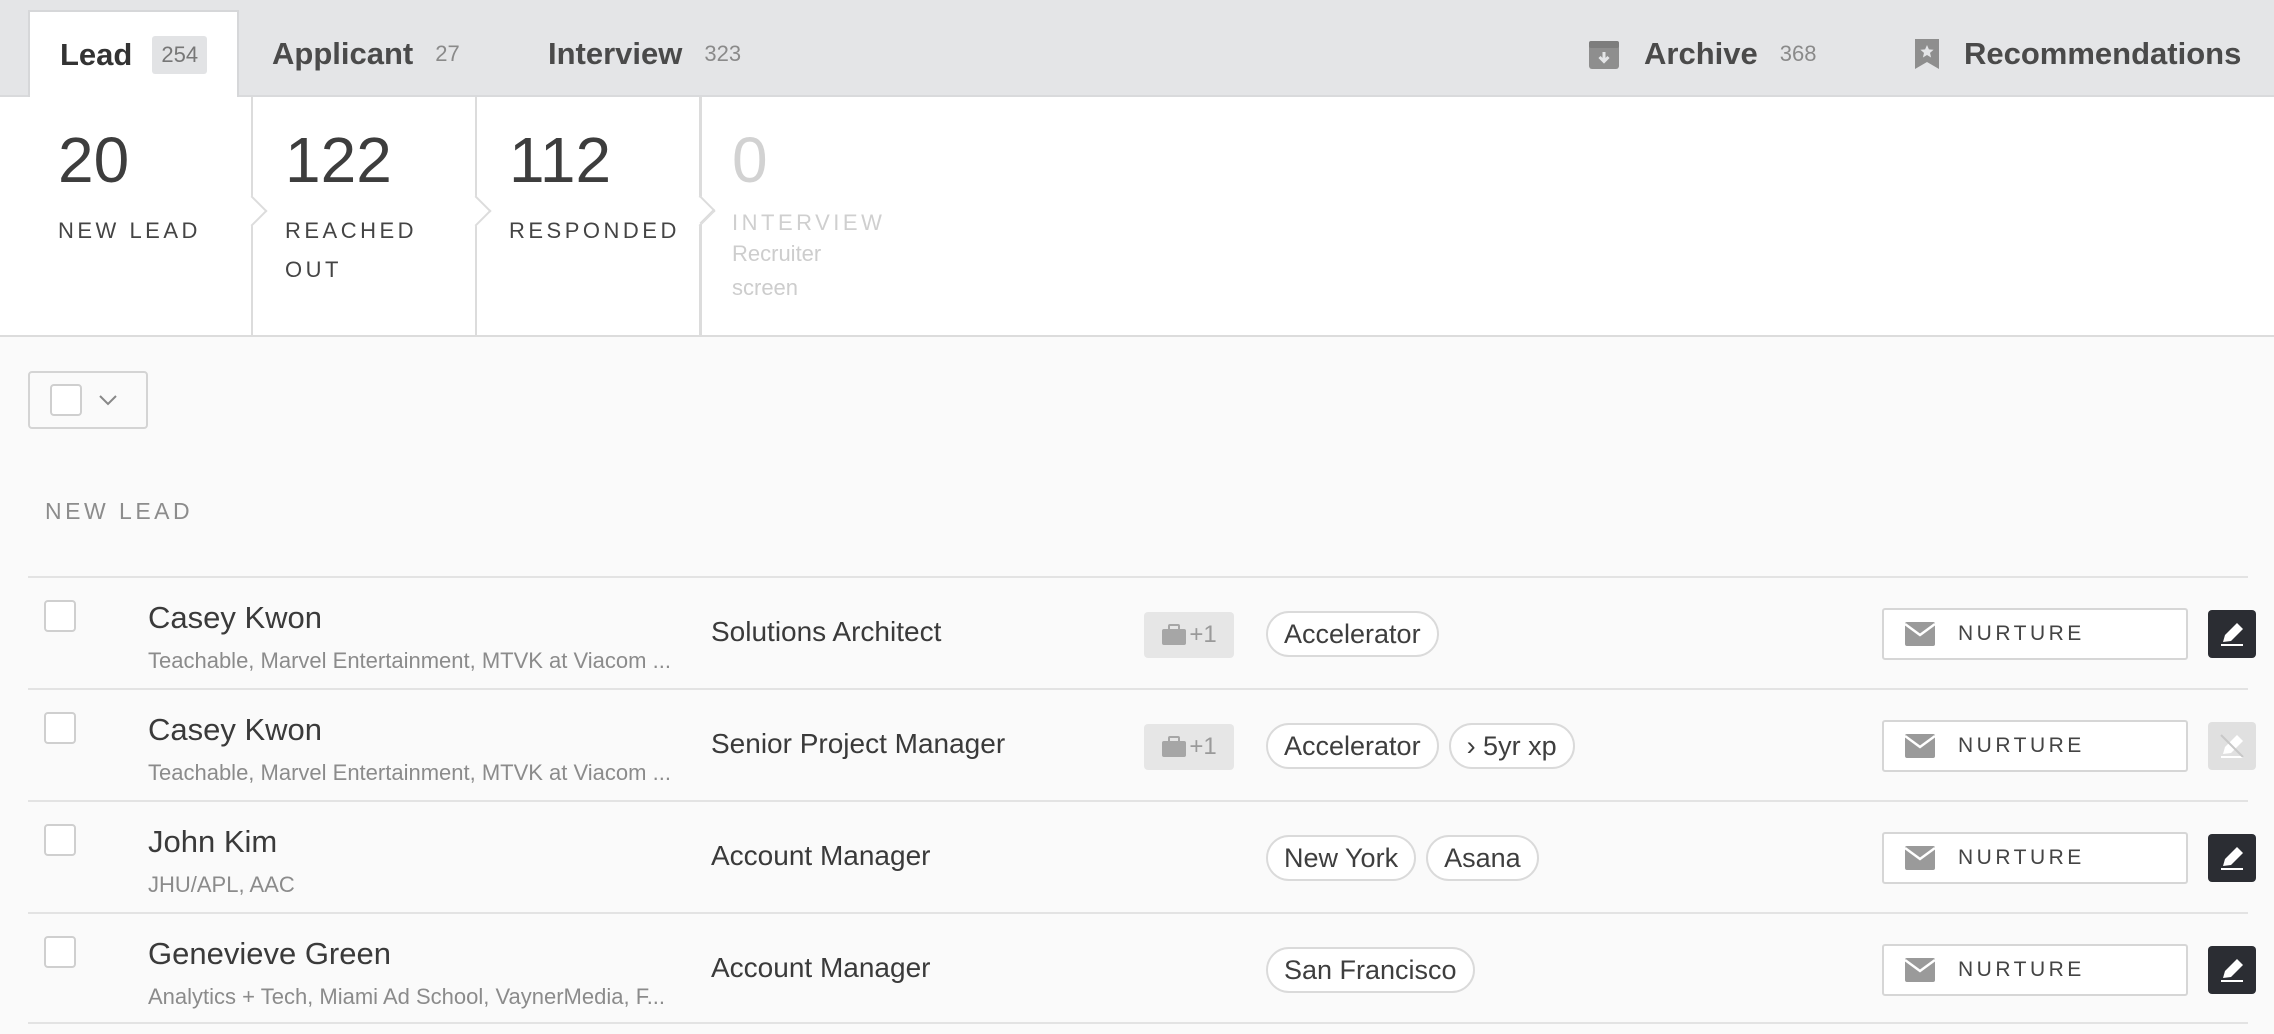 This screenshot has height=1034, width=2274. Describe the element at coordinates (269, 954) in the screenshot. I see `candidate-name: Genevieve Green` at that location.